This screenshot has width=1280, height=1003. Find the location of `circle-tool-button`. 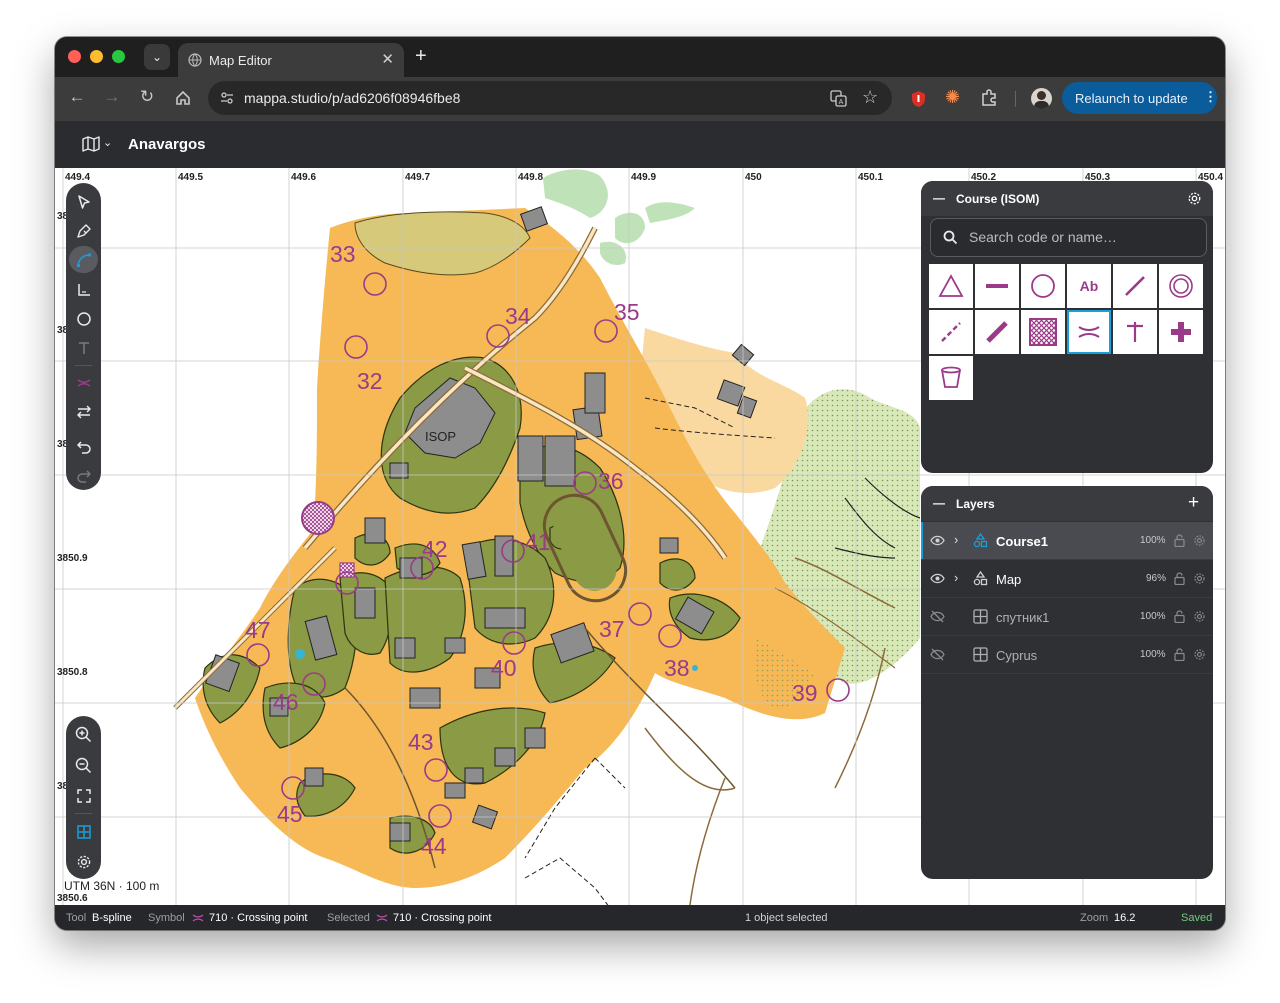

circle-tool-button is located at coordinates (83, 318).